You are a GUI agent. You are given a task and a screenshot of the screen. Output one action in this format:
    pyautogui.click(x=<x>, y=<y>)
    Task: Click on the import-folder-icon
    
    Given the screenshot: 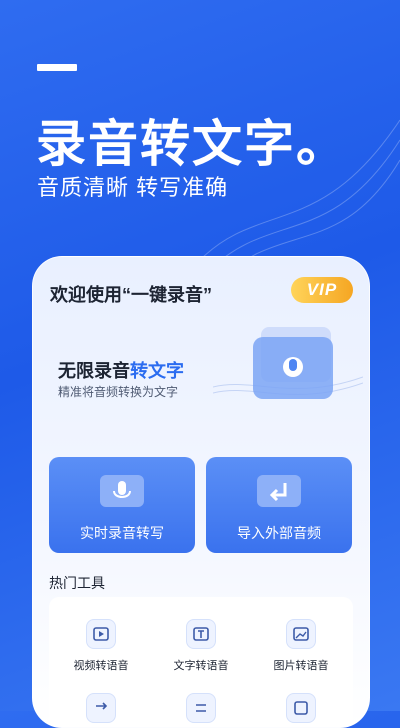 What is the action you would take?
    pyautogui.click(x=279, y=491)
    